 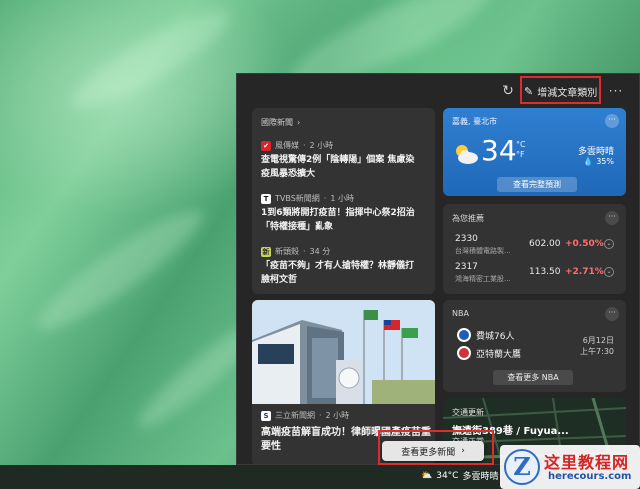 I want to click on game-time: 上午7:30, so click(x=597, y=351).